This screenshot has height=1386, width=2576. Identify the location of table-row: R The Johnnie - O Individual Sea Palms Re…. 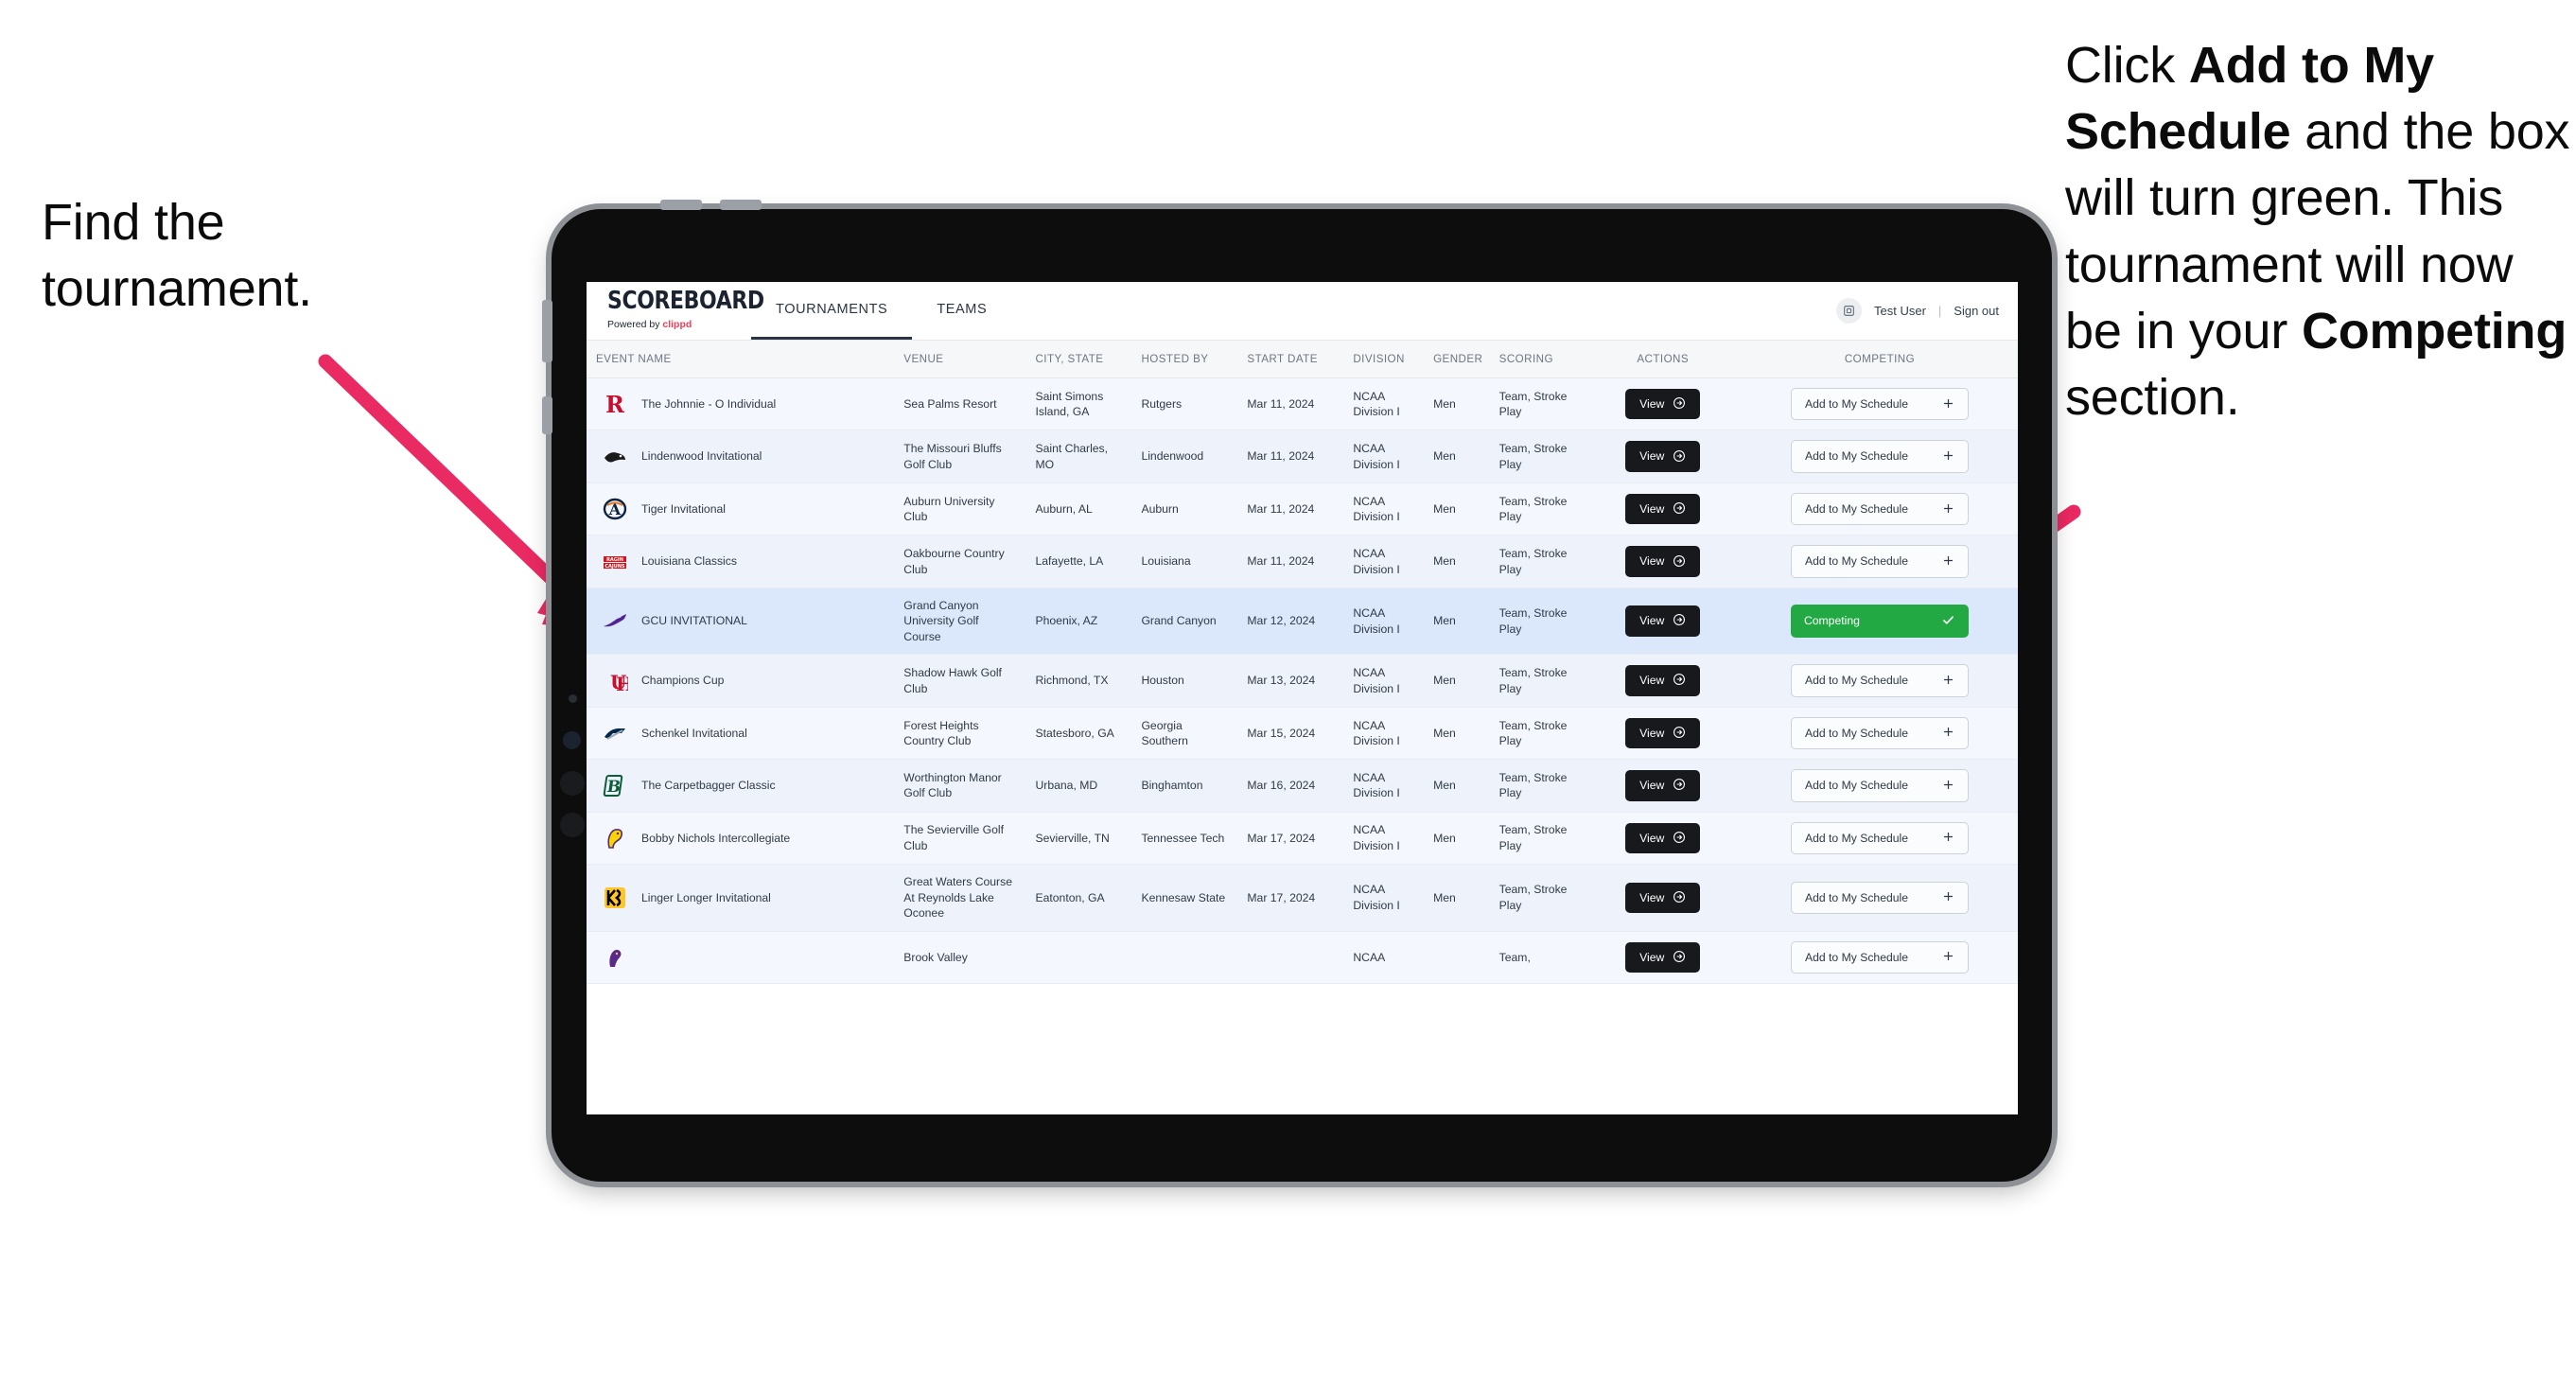
(1302, 404).